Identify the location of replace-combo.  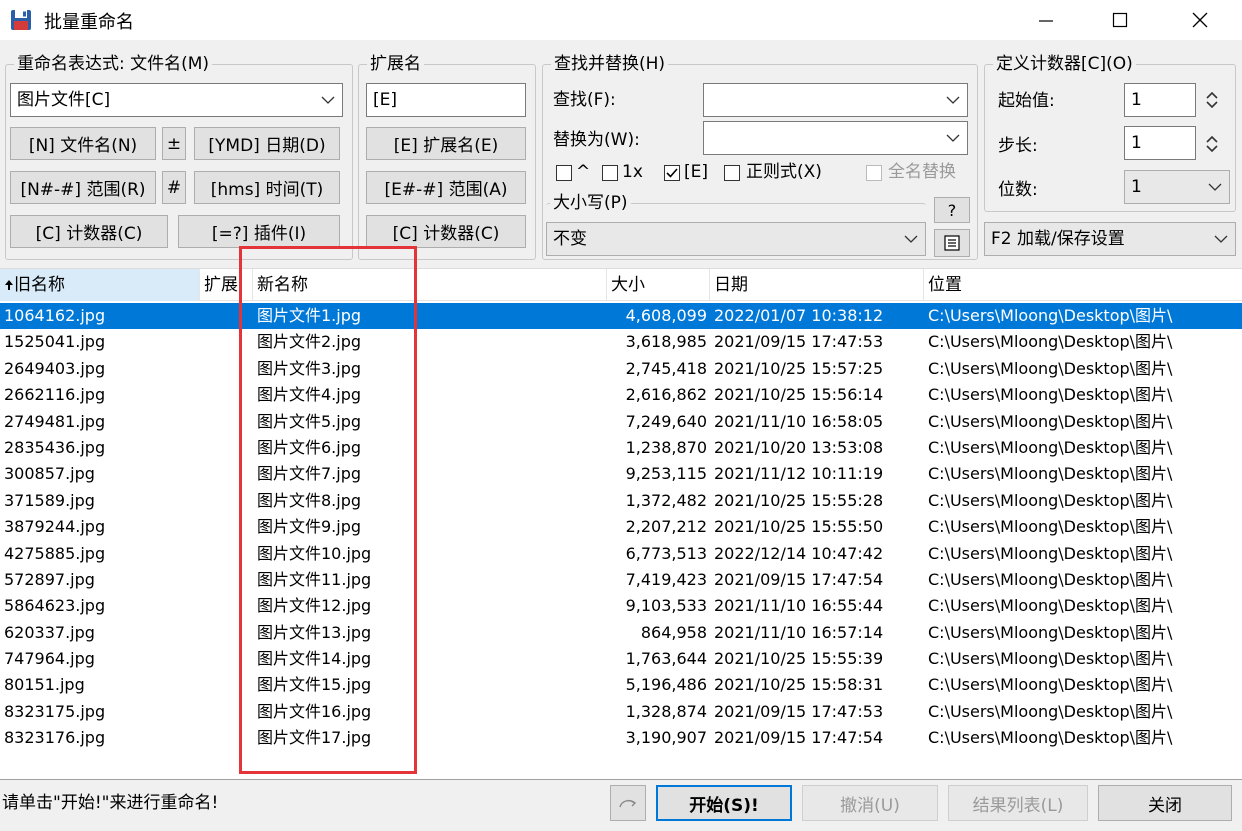
(835, 138).